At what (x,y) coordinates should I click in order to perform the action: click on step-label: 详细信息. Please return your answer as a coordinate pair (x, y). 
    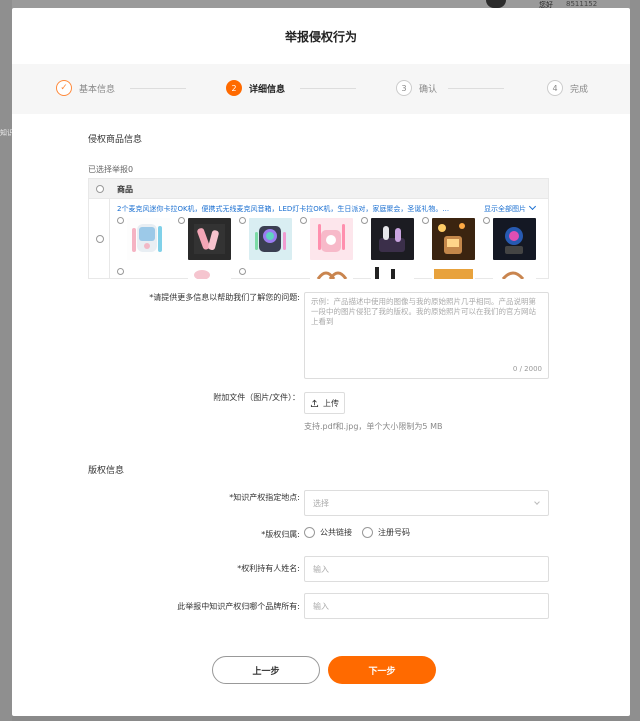
    Looking at the image, I should click on (267, 89).